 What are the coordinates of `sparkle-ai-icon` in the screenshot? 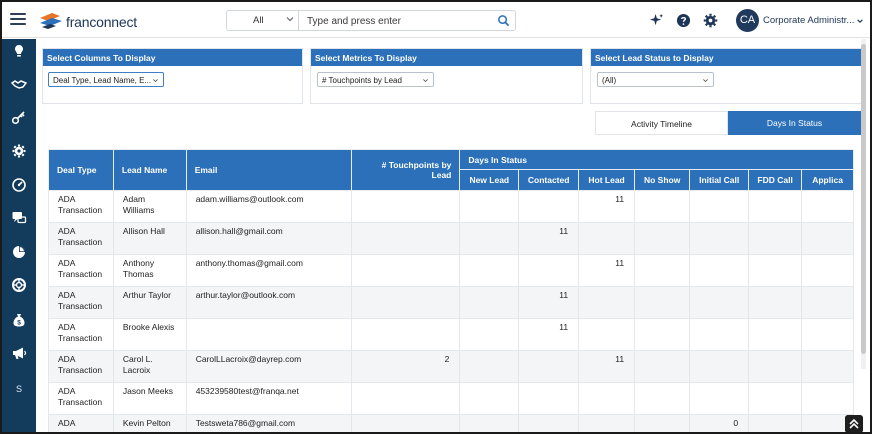 It's located at (656, 20).